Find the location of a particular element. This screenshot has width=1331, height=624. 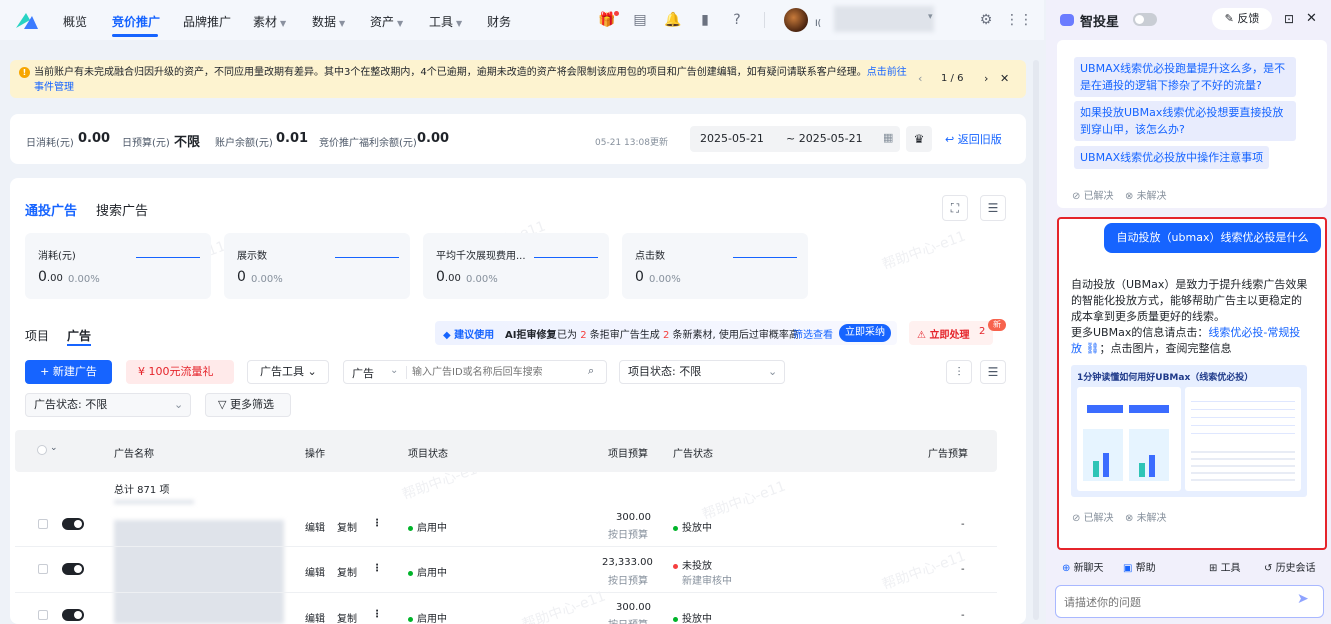

nav-item-tools: 工具 ▼ is located at coordinates (445, 21).